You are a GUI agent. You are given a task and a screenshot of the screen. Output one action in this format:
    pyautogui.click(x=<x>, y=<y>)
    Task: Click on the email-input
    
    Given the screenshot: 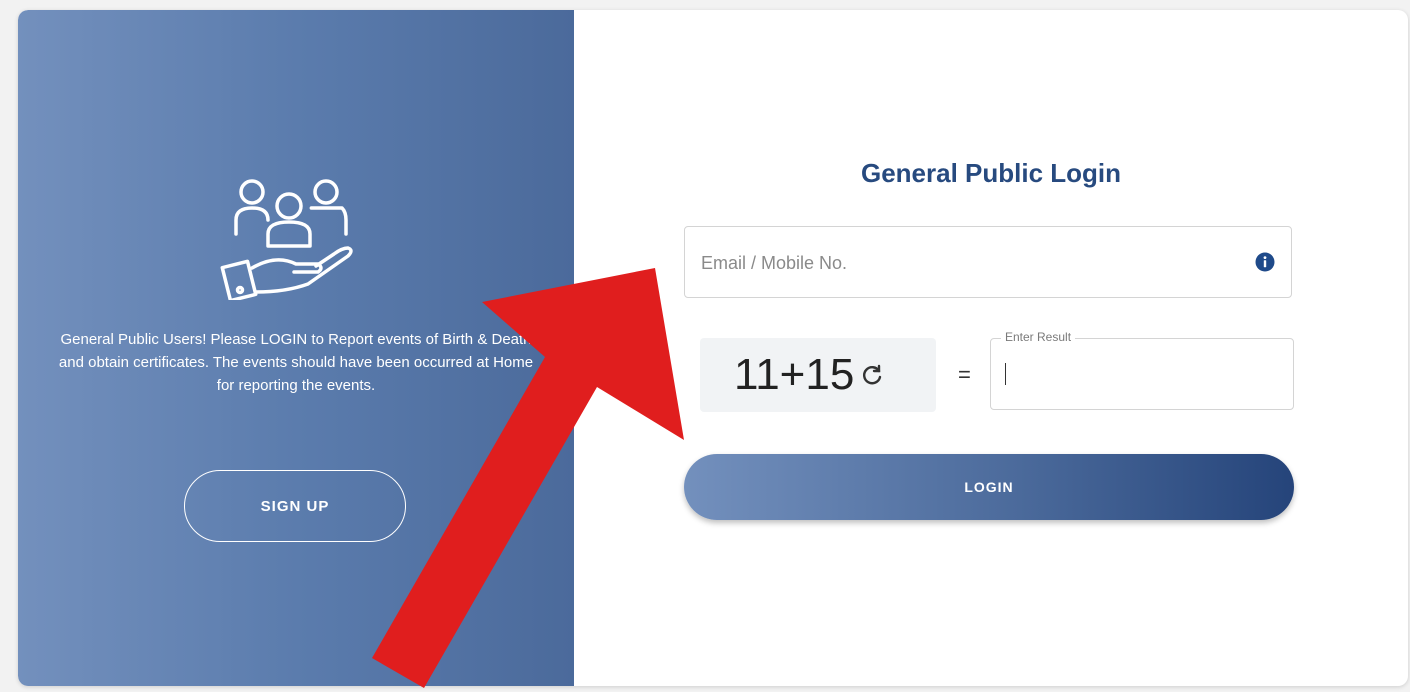 What is the action you would take?
    pyautogui.click(x=971, y=263)
    